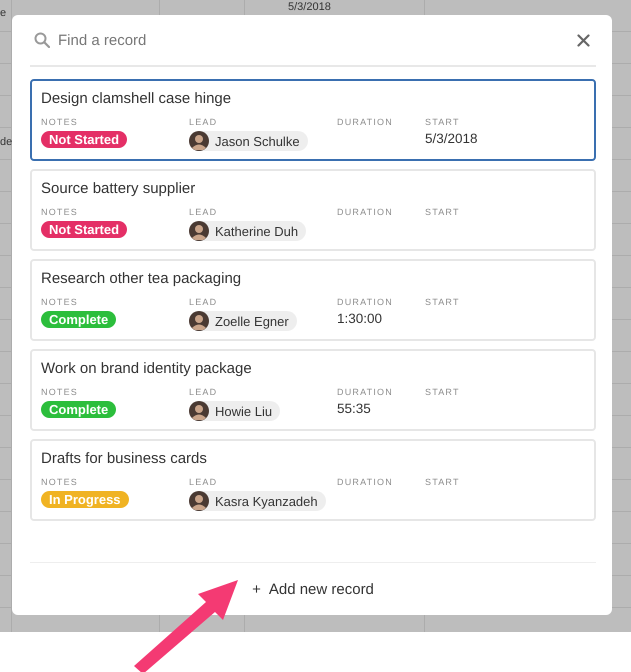  What do you see at coordinates (252, 321) in the screenshot?
I see `lead-name: Zoelle Egner` at bounding box center [252, 321].